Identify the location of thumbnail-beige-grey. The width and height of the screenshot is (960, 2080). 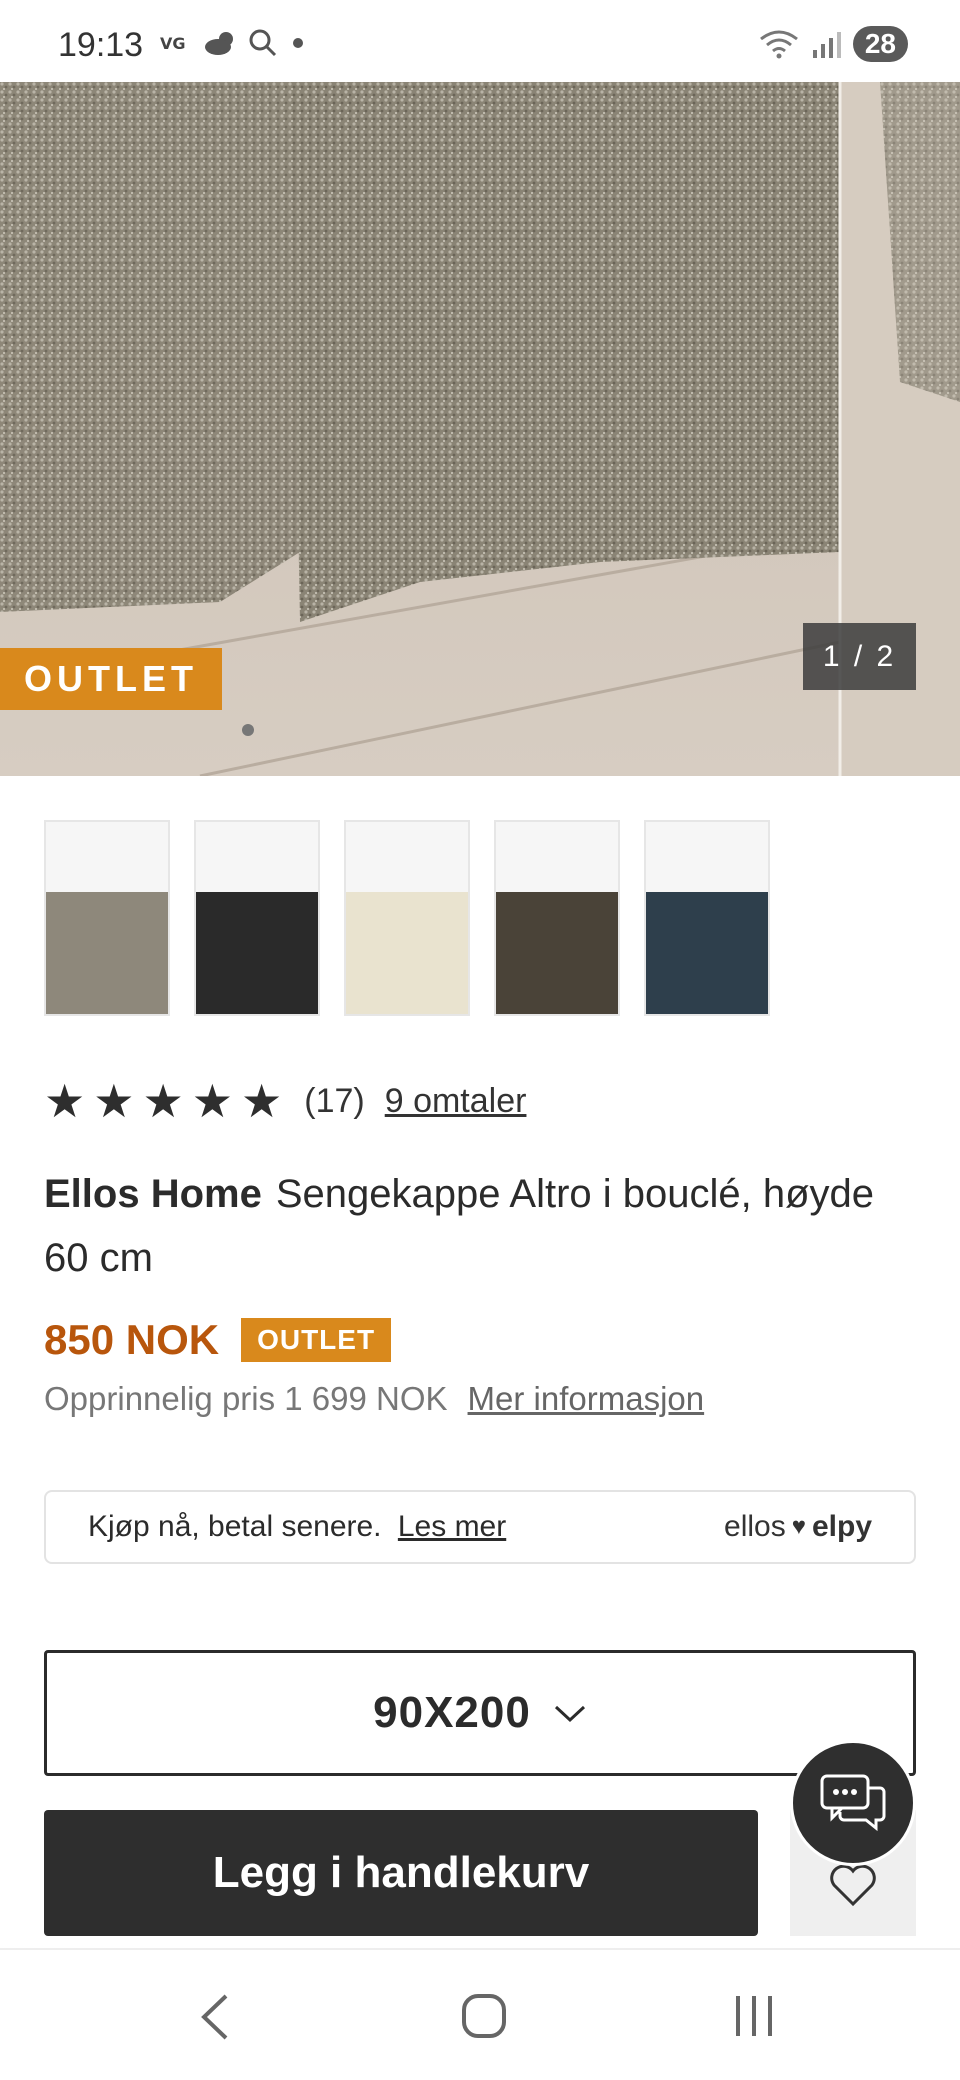
(107, 918).